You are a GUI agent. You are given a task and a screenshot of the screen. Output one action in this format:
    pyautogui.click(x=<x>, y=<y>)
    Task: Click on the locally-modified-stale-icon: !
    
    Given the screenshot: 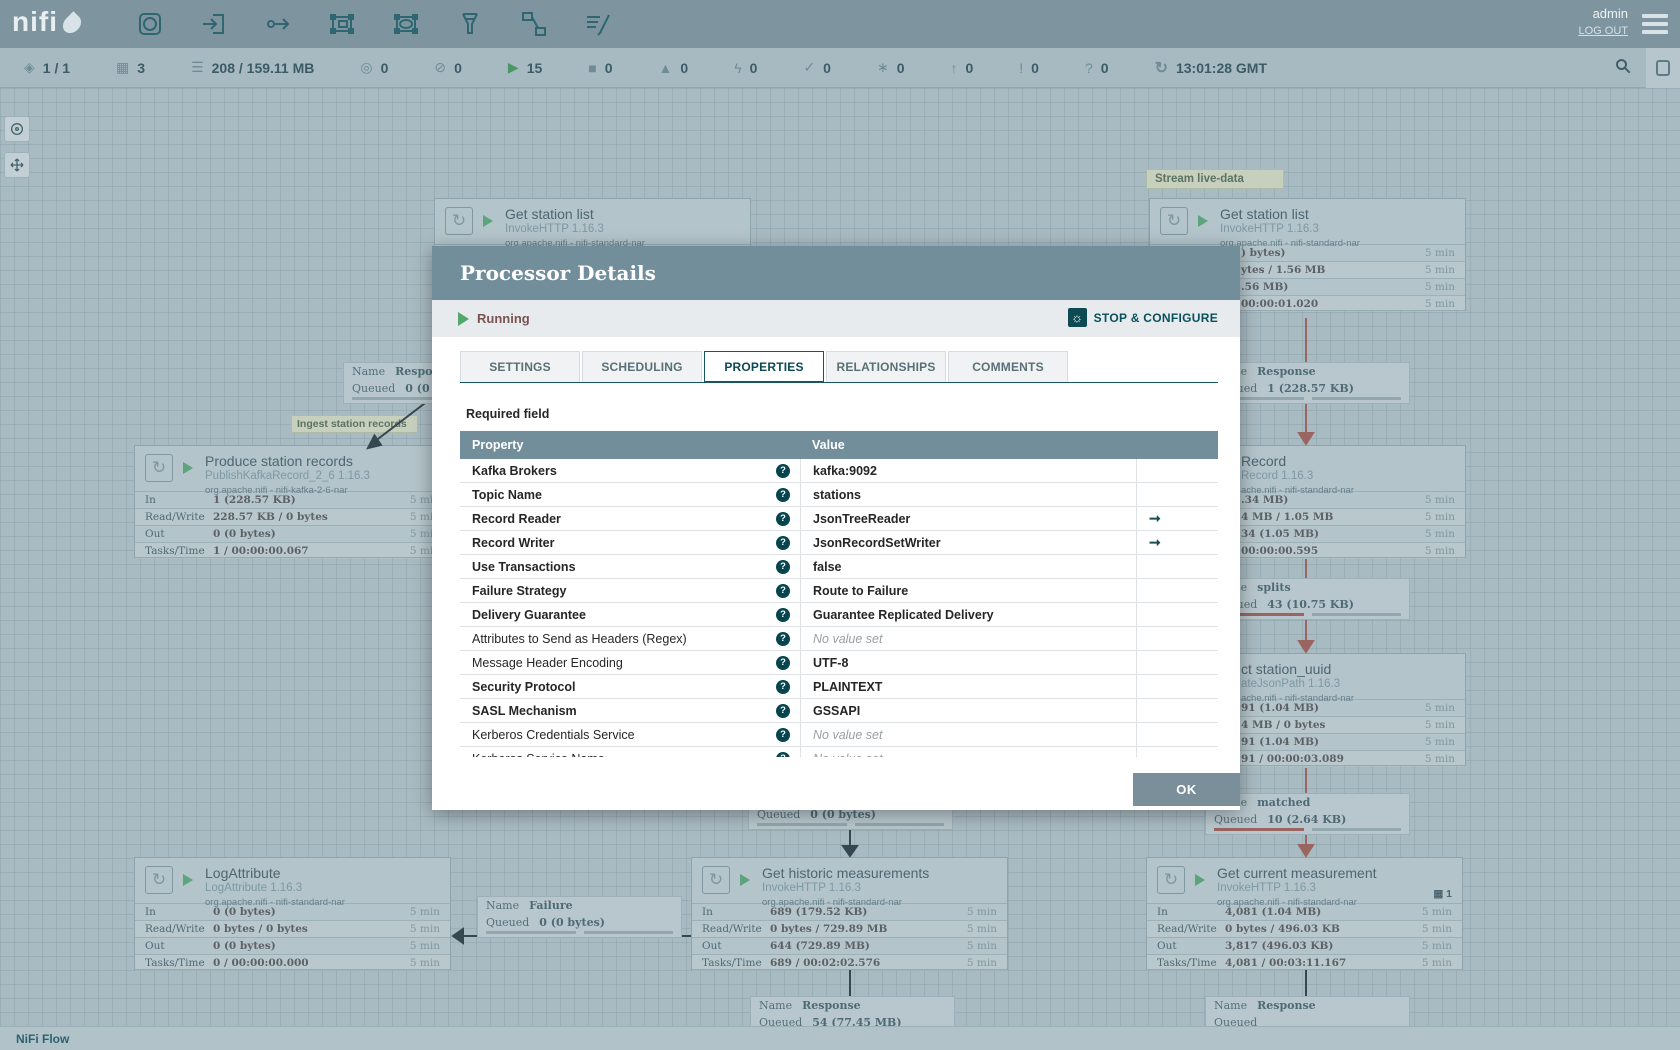 What is the action you would take?
    pyautogui.click(x=1021, y=67)
    